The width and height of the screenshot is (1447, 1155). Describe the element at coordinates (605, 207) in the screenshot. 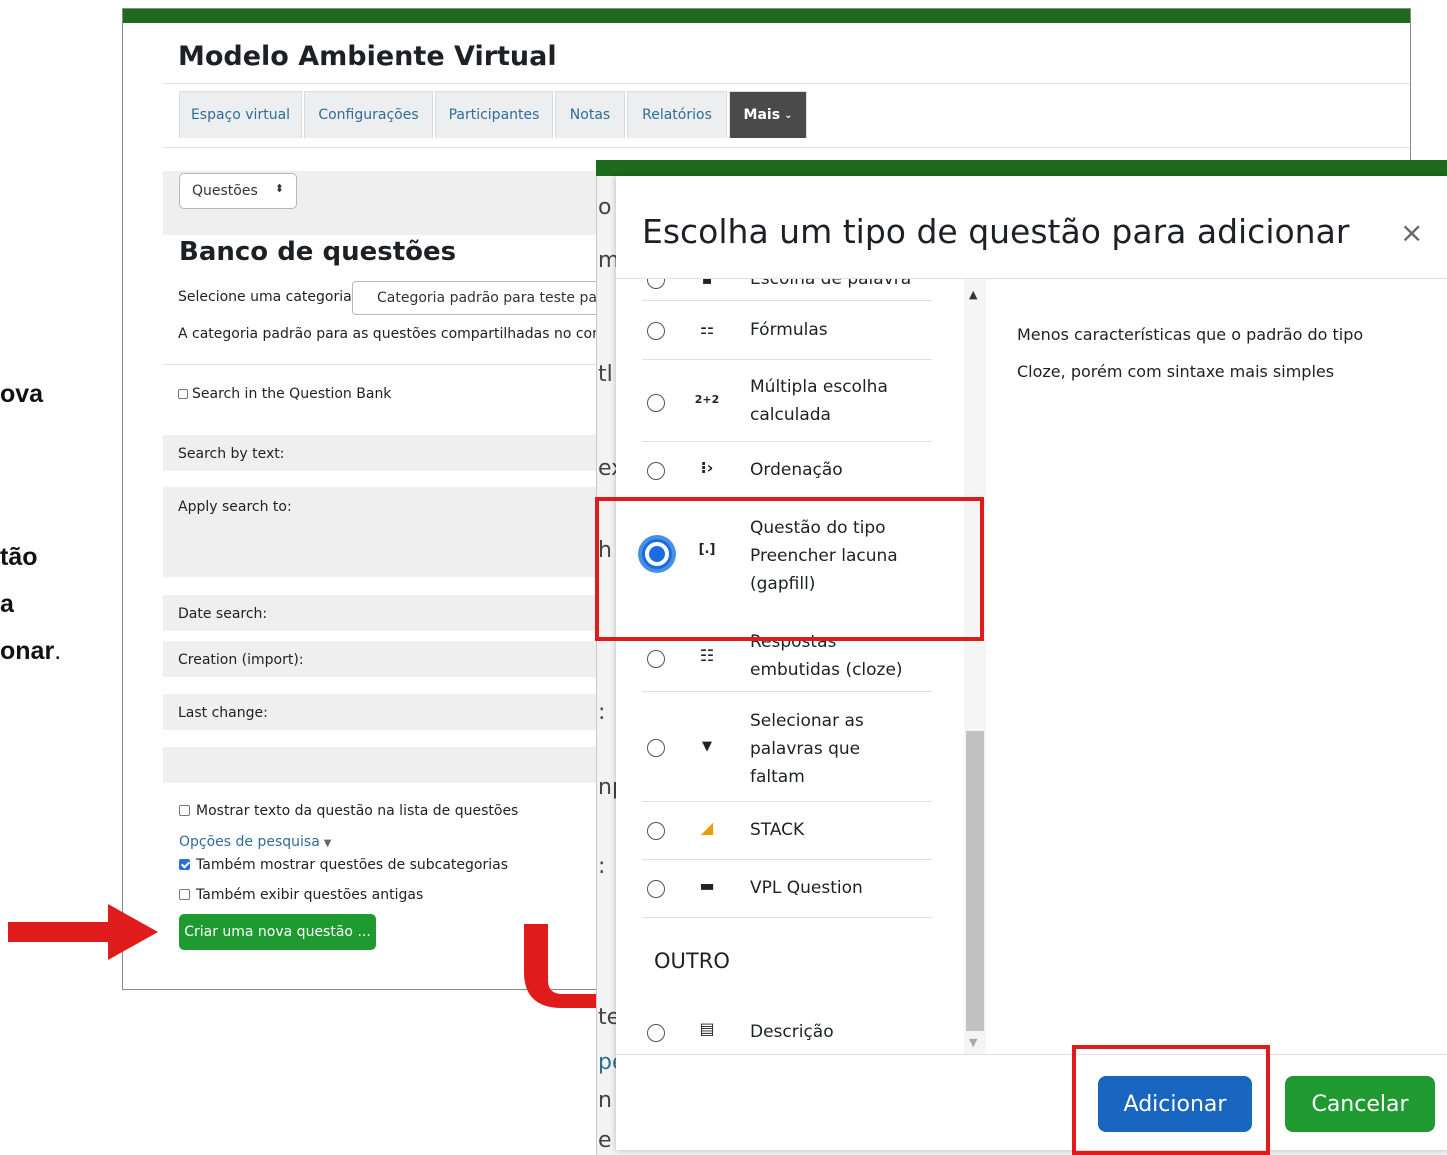

I see `behind-fragment: o` at that location.